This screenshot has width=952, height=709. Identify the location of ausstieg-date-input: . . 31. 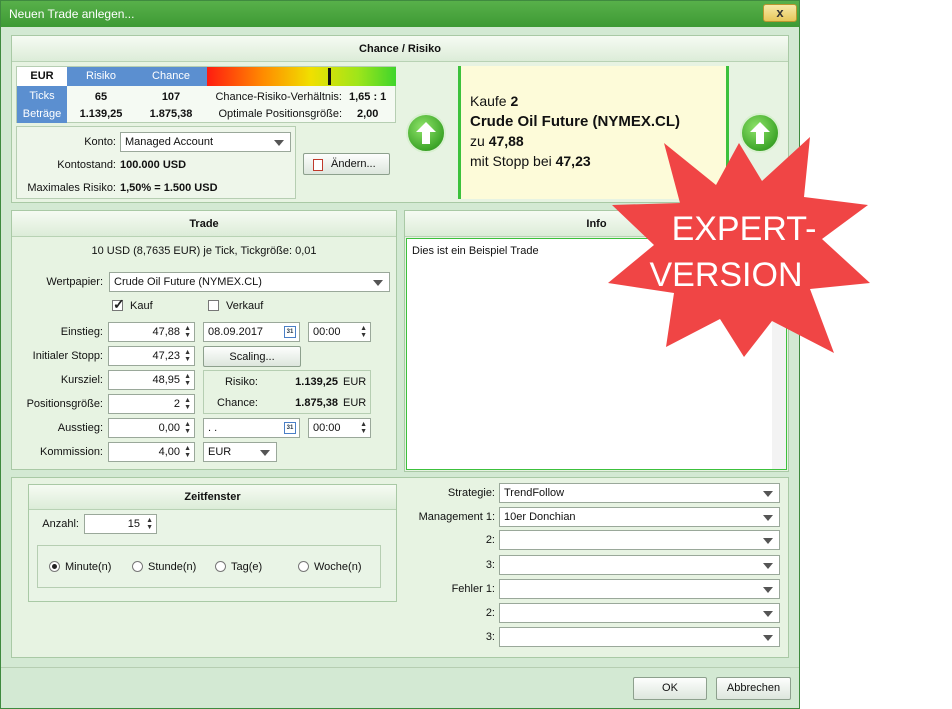
(251, 428).